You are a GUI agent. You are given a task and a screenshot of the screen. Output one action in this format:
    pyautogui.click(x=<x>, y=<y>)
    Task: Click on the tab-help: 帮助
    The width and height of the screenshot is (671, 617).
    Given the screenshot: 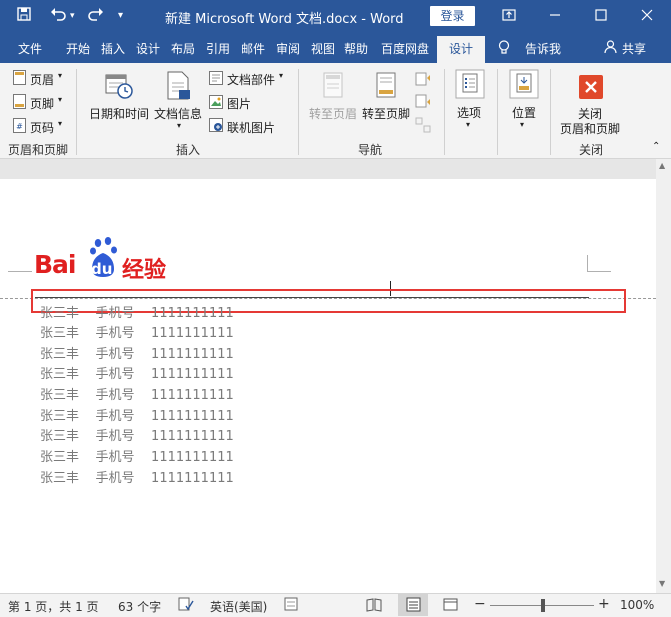 What is the action you would take?
    pyautogui.click(x=356, y=48)
    